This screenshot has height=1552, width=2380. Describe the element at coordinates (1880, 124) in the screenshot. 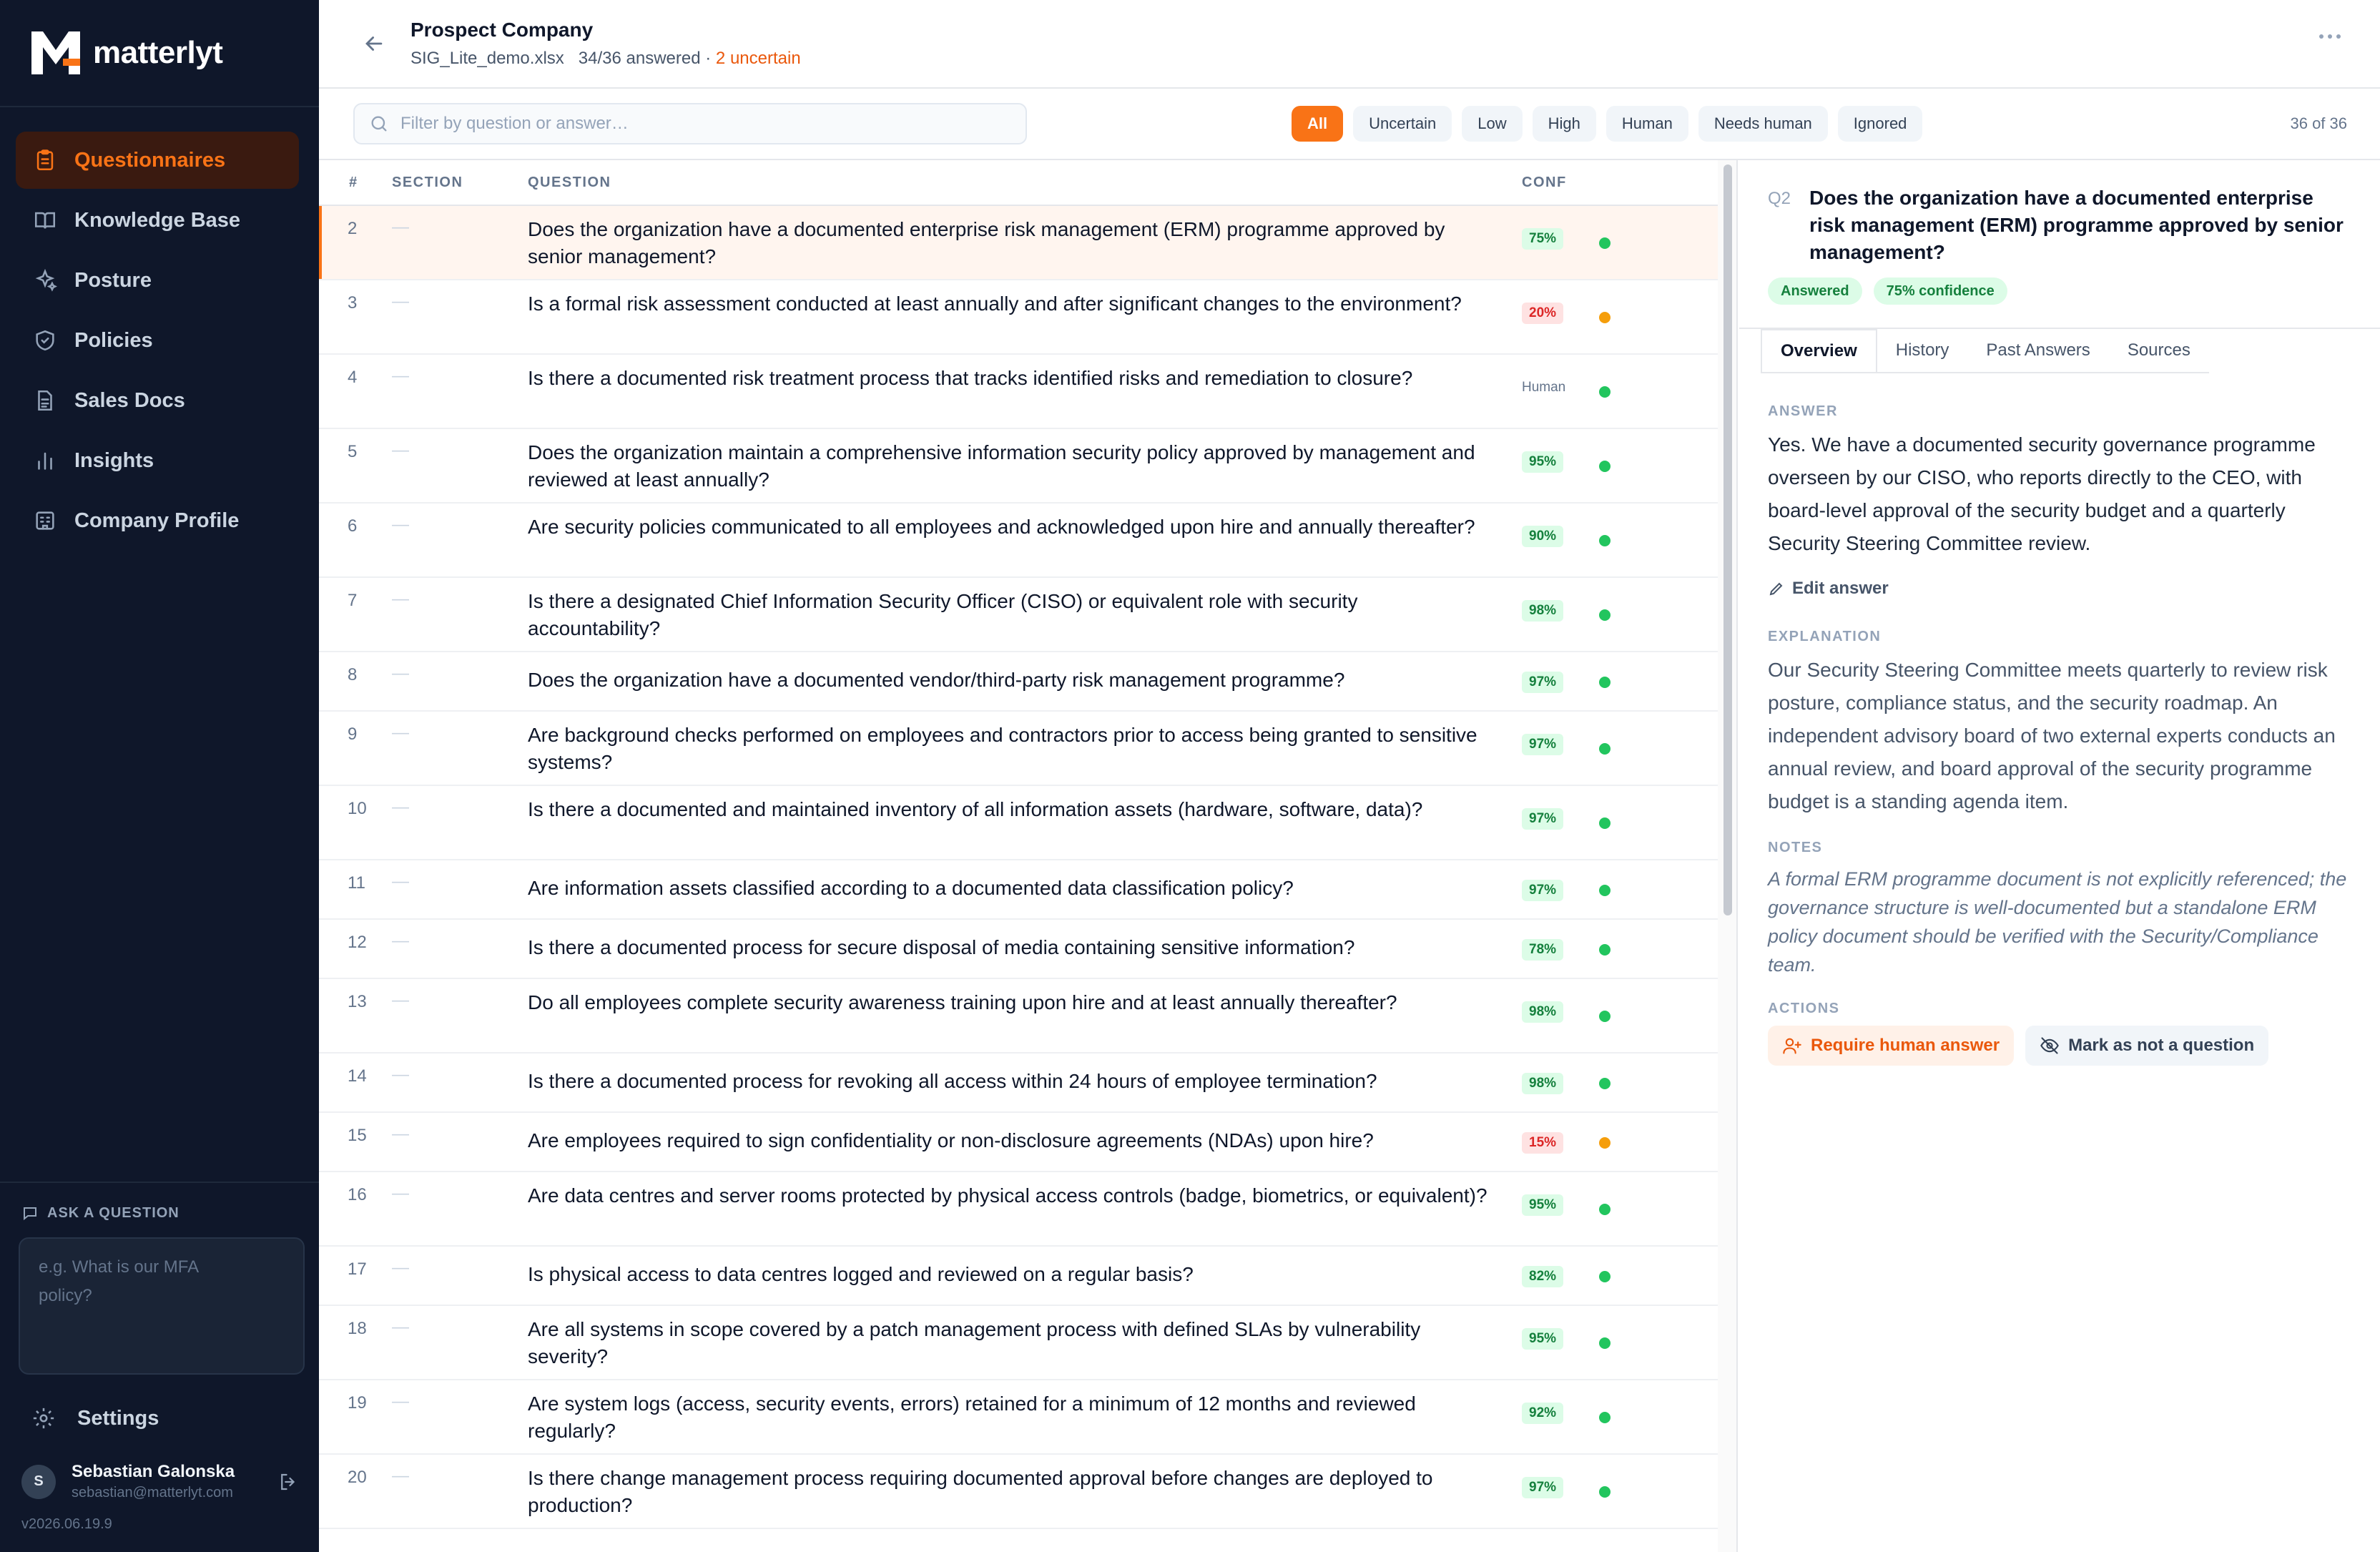

I see `filter-chip-ignored: Ignored` at that location.